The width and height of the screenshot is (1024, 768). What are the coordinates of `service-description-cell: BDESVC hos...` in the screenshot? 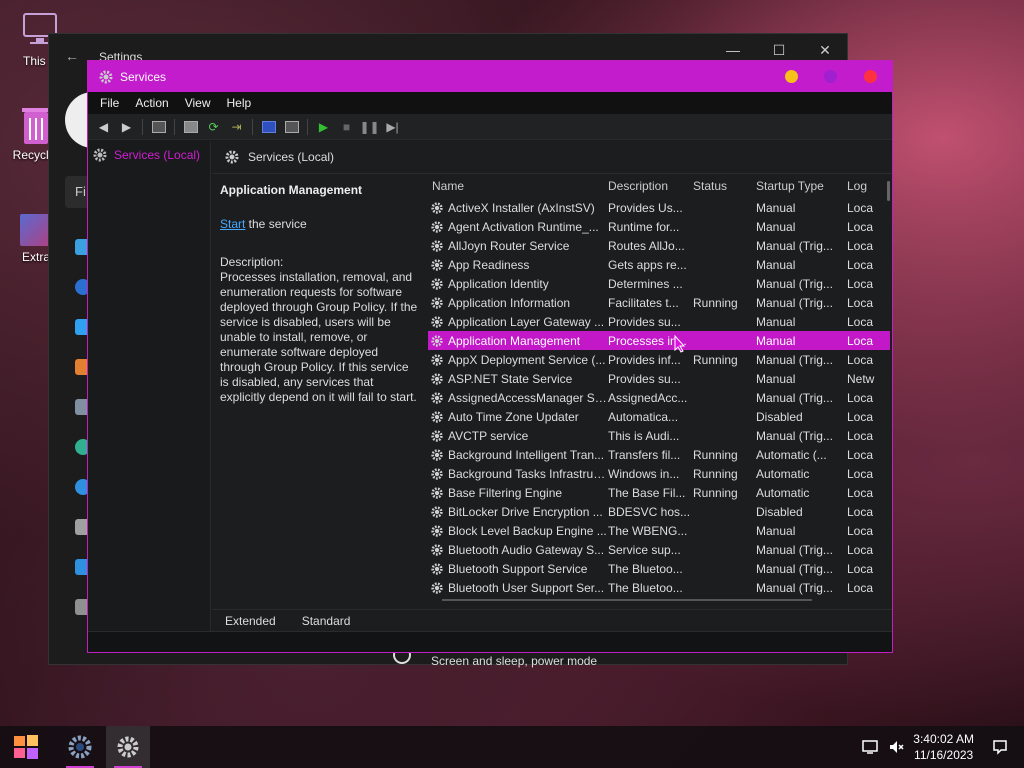 It's located at (649, 511).